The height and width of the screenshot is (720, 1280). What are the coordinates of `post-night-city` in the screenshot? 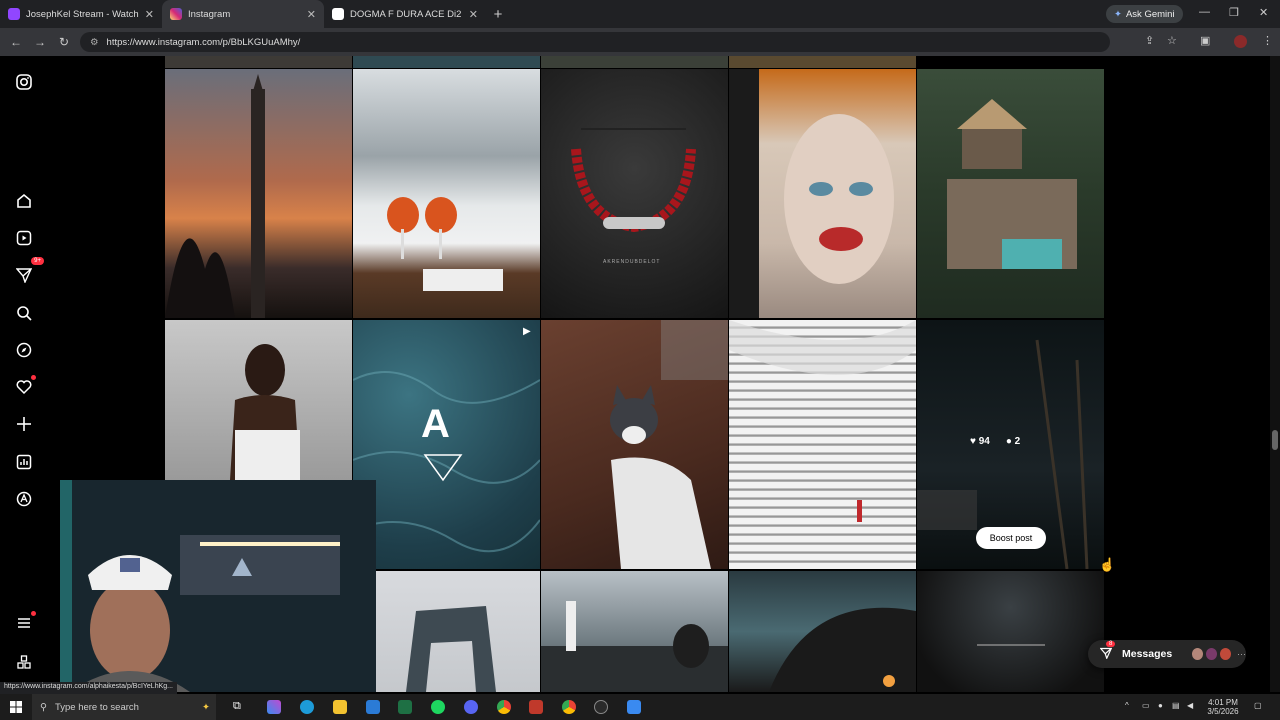 It's located at (822, 631).